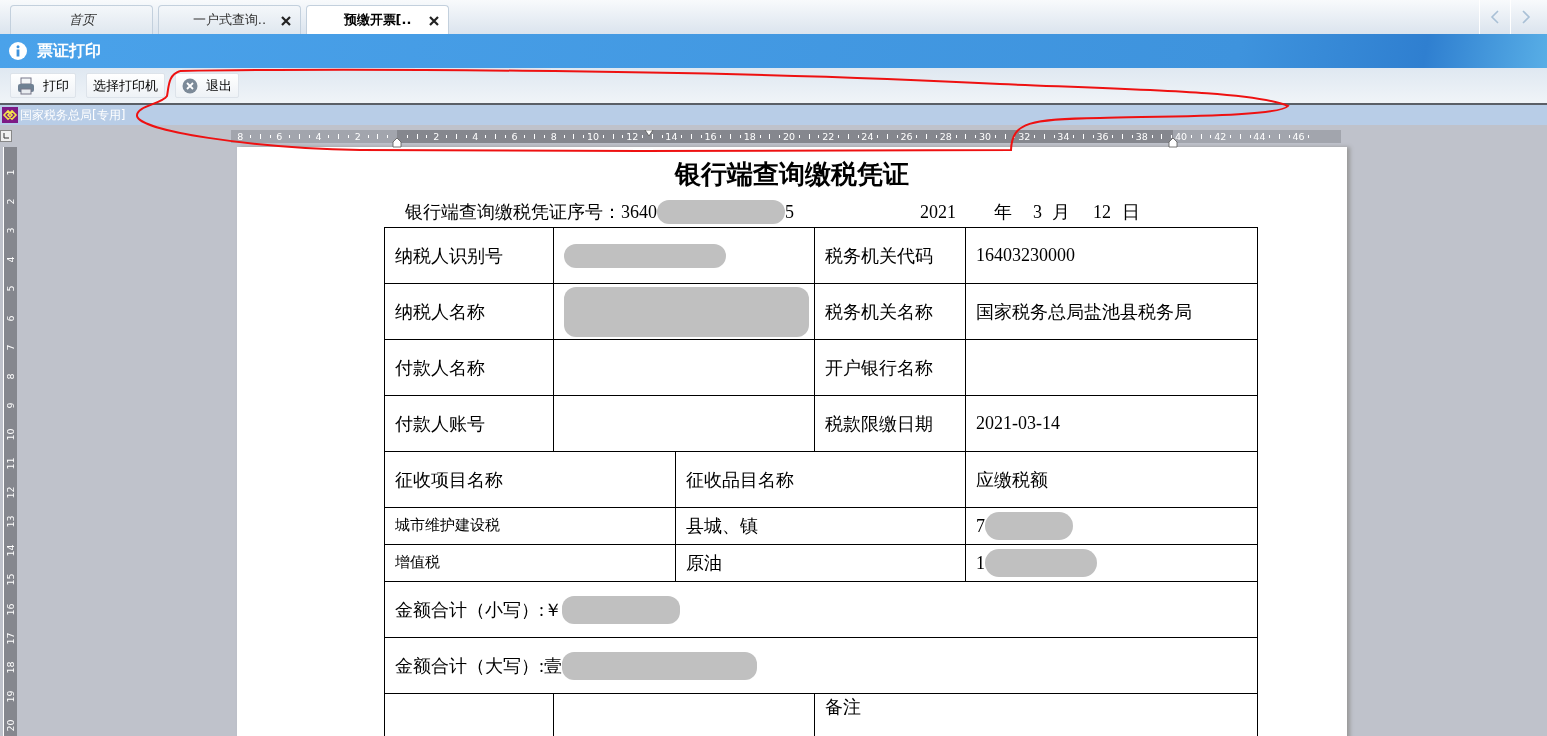  I want to click on tab: 首页, so click(81, 19).